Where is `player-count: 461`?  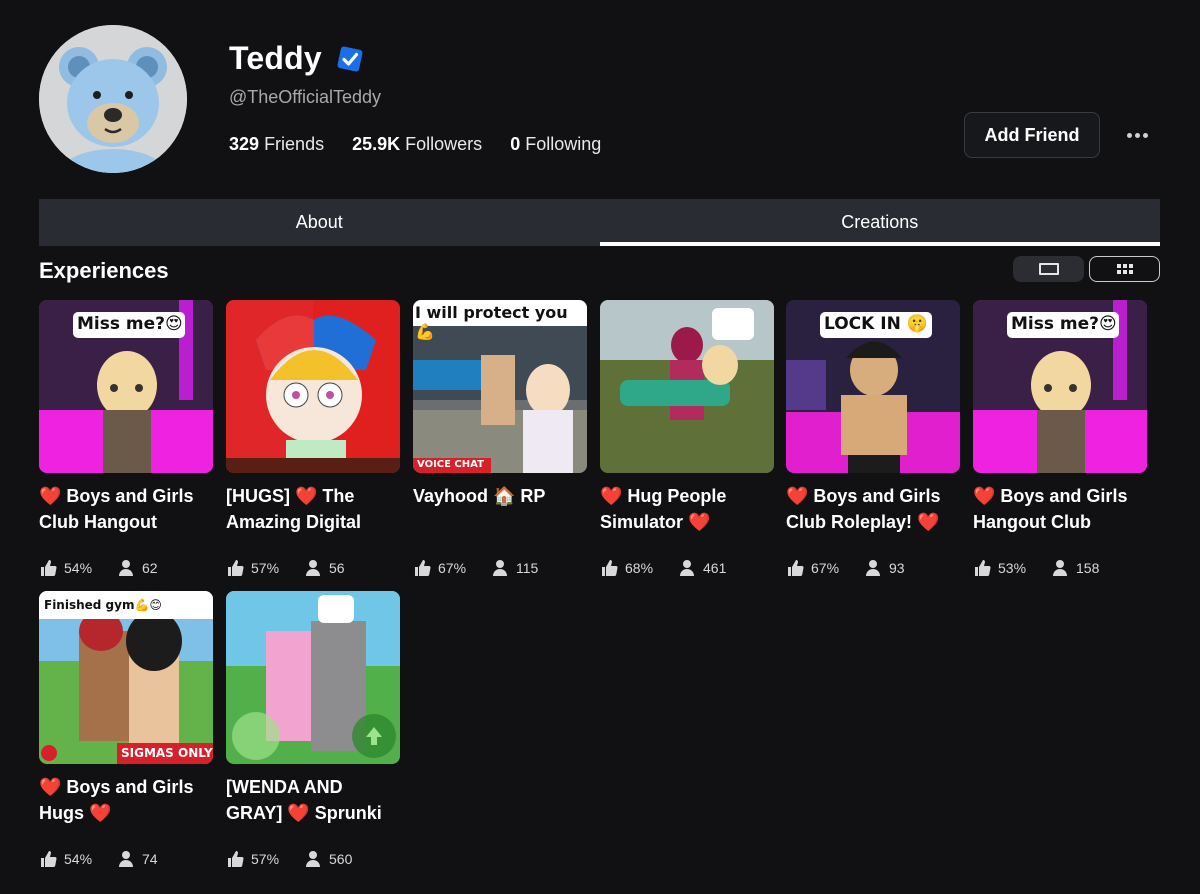
player-count: 461 is located at coordinates (715, 568).